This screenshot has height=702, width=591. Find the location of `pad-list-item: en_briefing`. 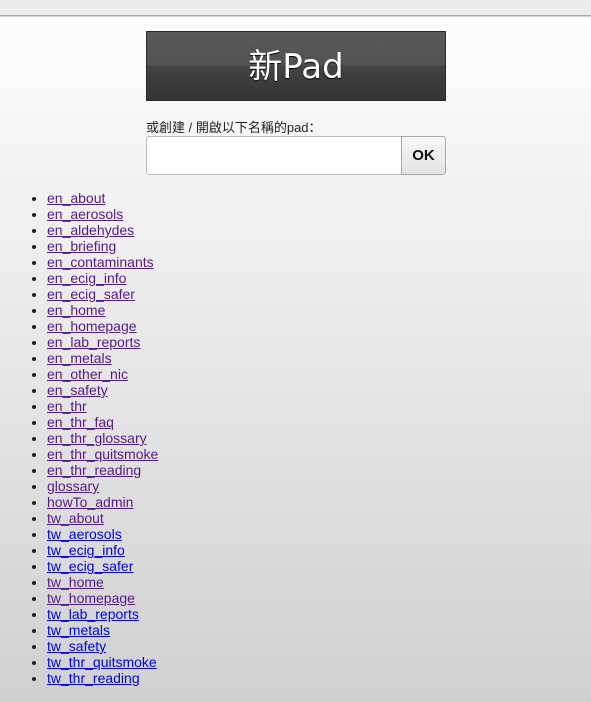

pad-list-item: en_briefing is located at coordinates (102, 246).